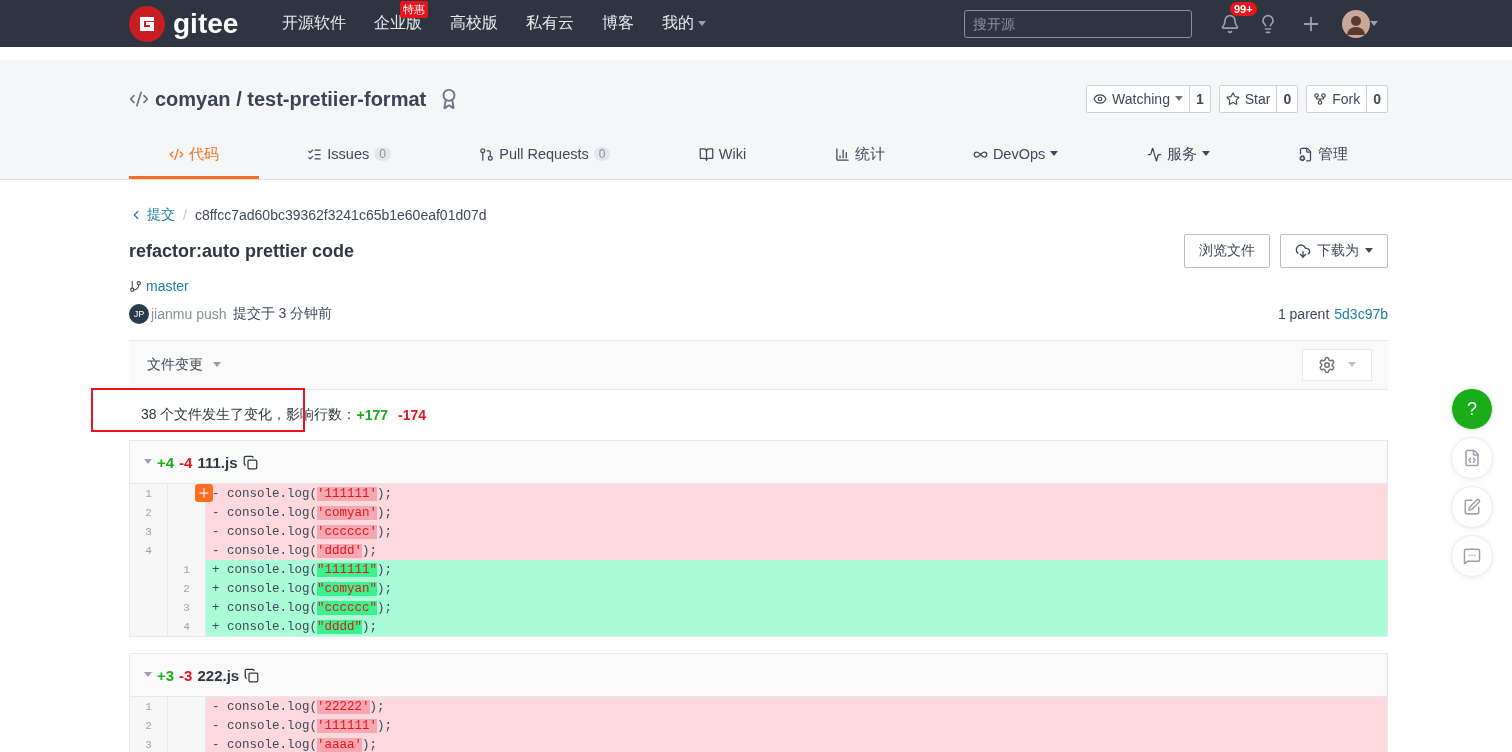 This screenshot has width=1512, height=752. What do you see at coordinates (545, 155) in the screenshot?
I see `repo-tab: Pull Requests 0` at bounding box center [545, 155].